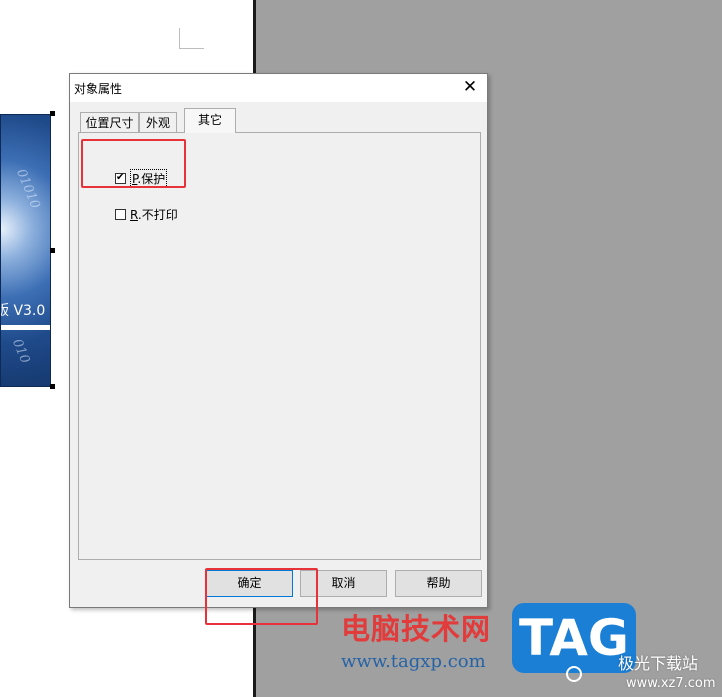 This screenshot has height=697, width=722. I want to click on margin-corner-mark, so click(179, 38).